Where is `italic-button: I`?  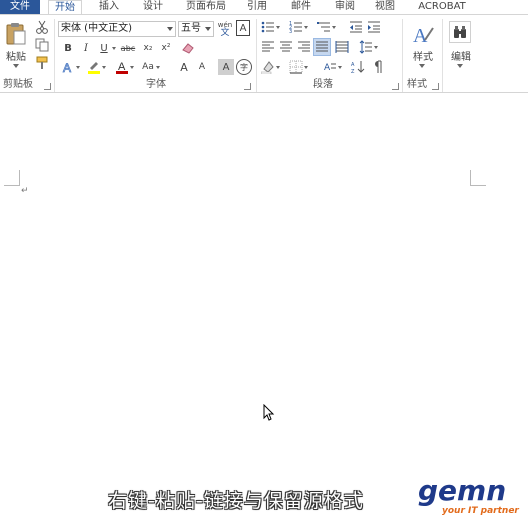
italic-button: I is located at coordinates (86, 48).